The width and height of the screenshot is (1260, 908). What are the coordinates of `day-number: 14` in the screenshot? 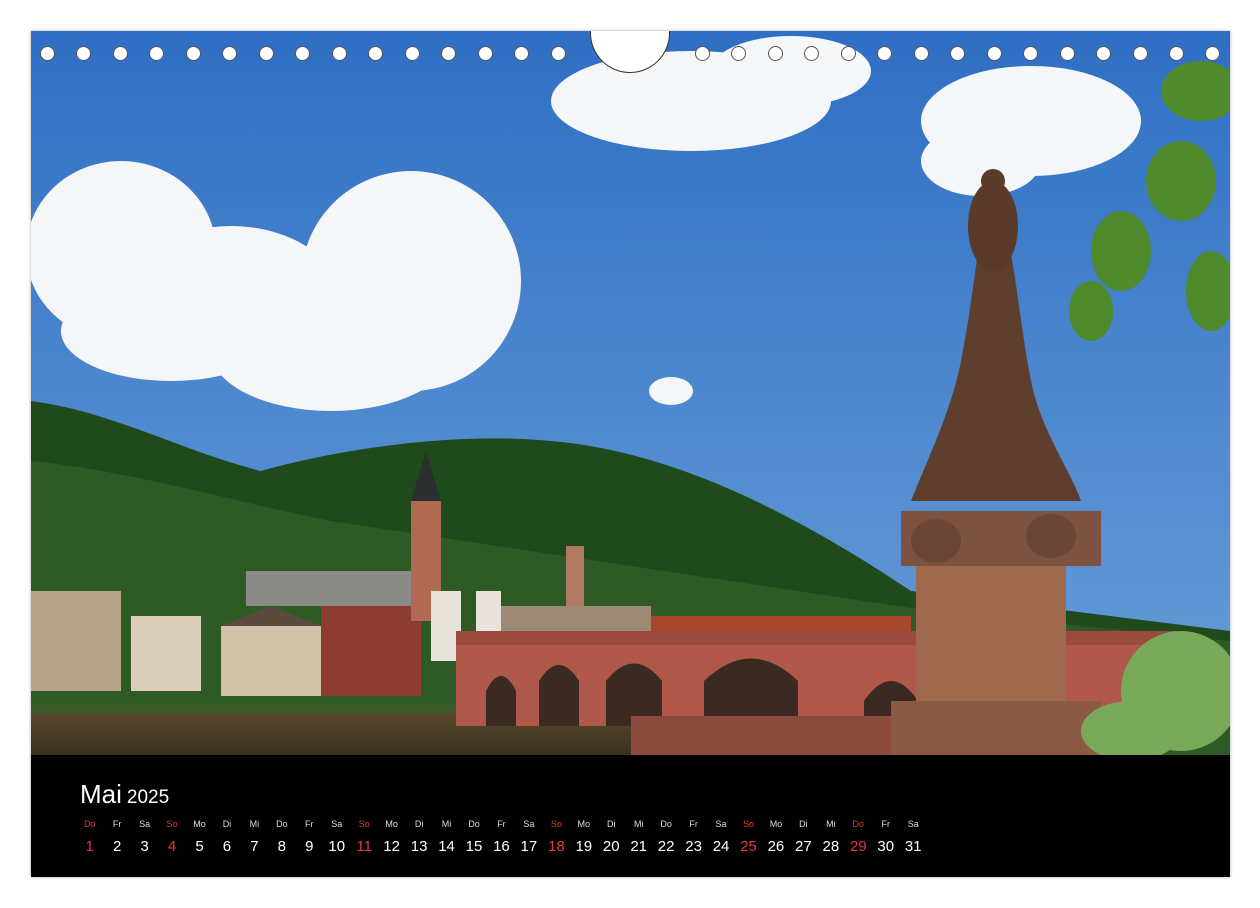 It's located at (446, 846).